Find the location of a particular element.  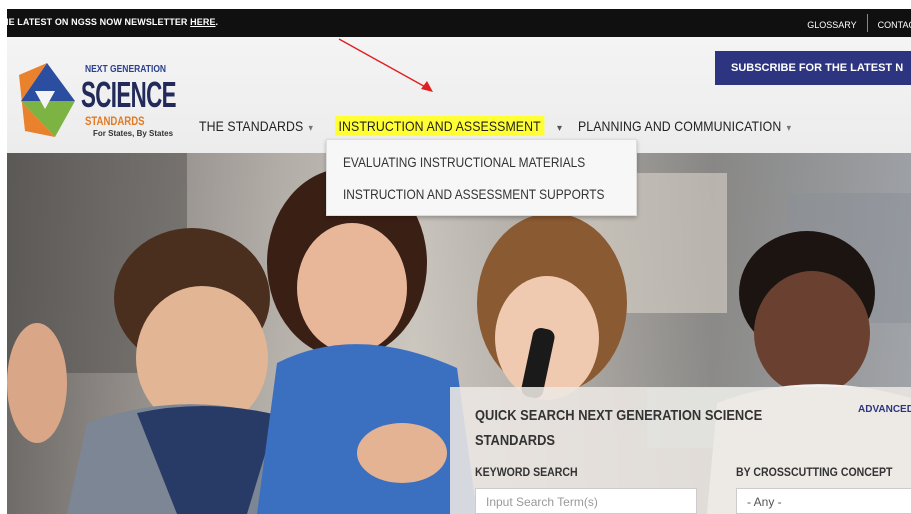

nav-label: THE STANDARDS is located at coordinates (251, 126).